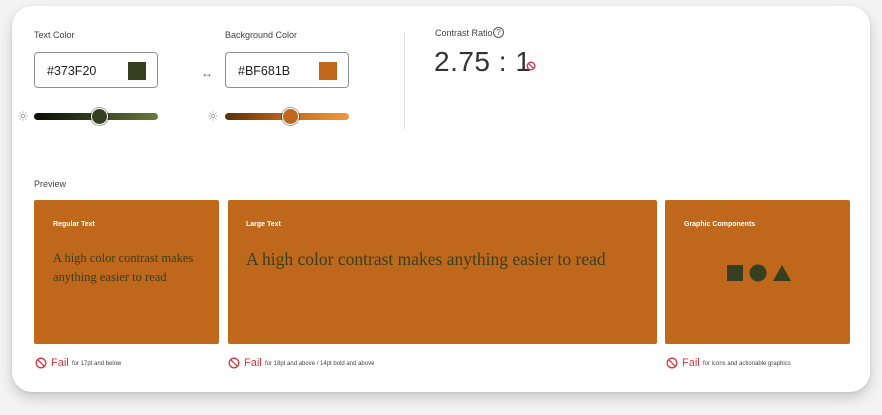 This screenshot has width=882, height=415. What do you see at coordinates (483, 61) in the screenshot?
I see `contrast-ratio-value: 2.75 : 1` at bounding box center [483, 61].